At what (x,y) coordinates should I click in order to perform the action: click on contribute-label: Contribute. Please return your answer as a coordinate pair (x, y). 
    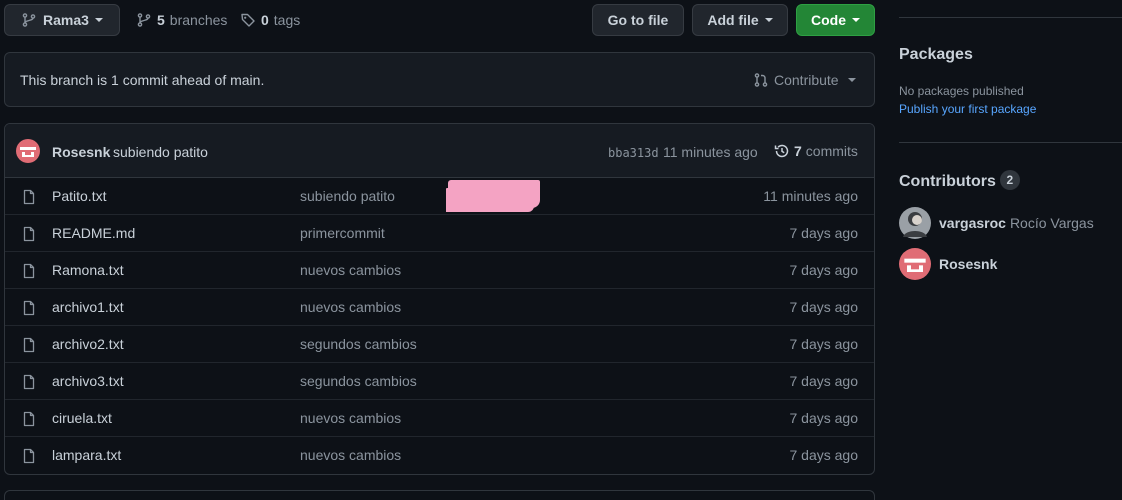
    Looking at the image, I should click on (806, 80).